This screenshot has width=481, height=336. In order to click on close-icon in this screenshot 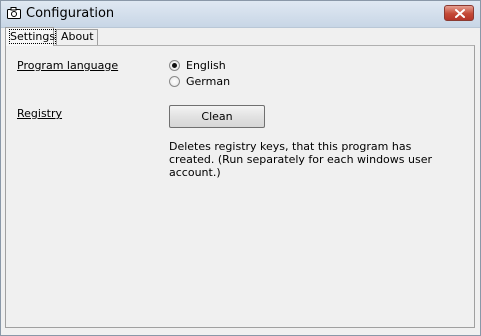, I will do `click(460, 13)`.